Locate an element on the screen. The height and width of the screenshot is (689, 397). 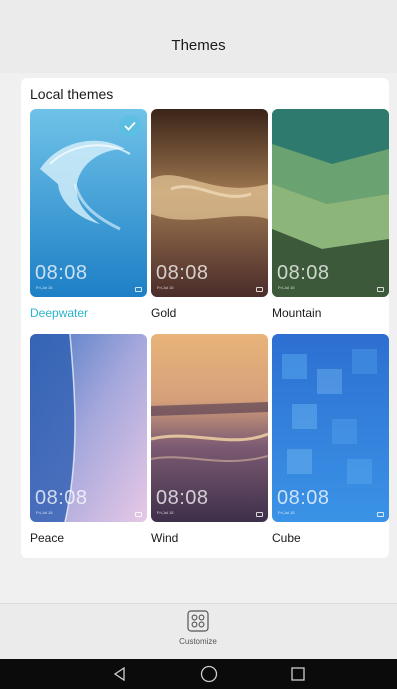
theme-deepwater: 08:08 Fri,Jul 15 Deepwater is located at coordinates (88, 214).